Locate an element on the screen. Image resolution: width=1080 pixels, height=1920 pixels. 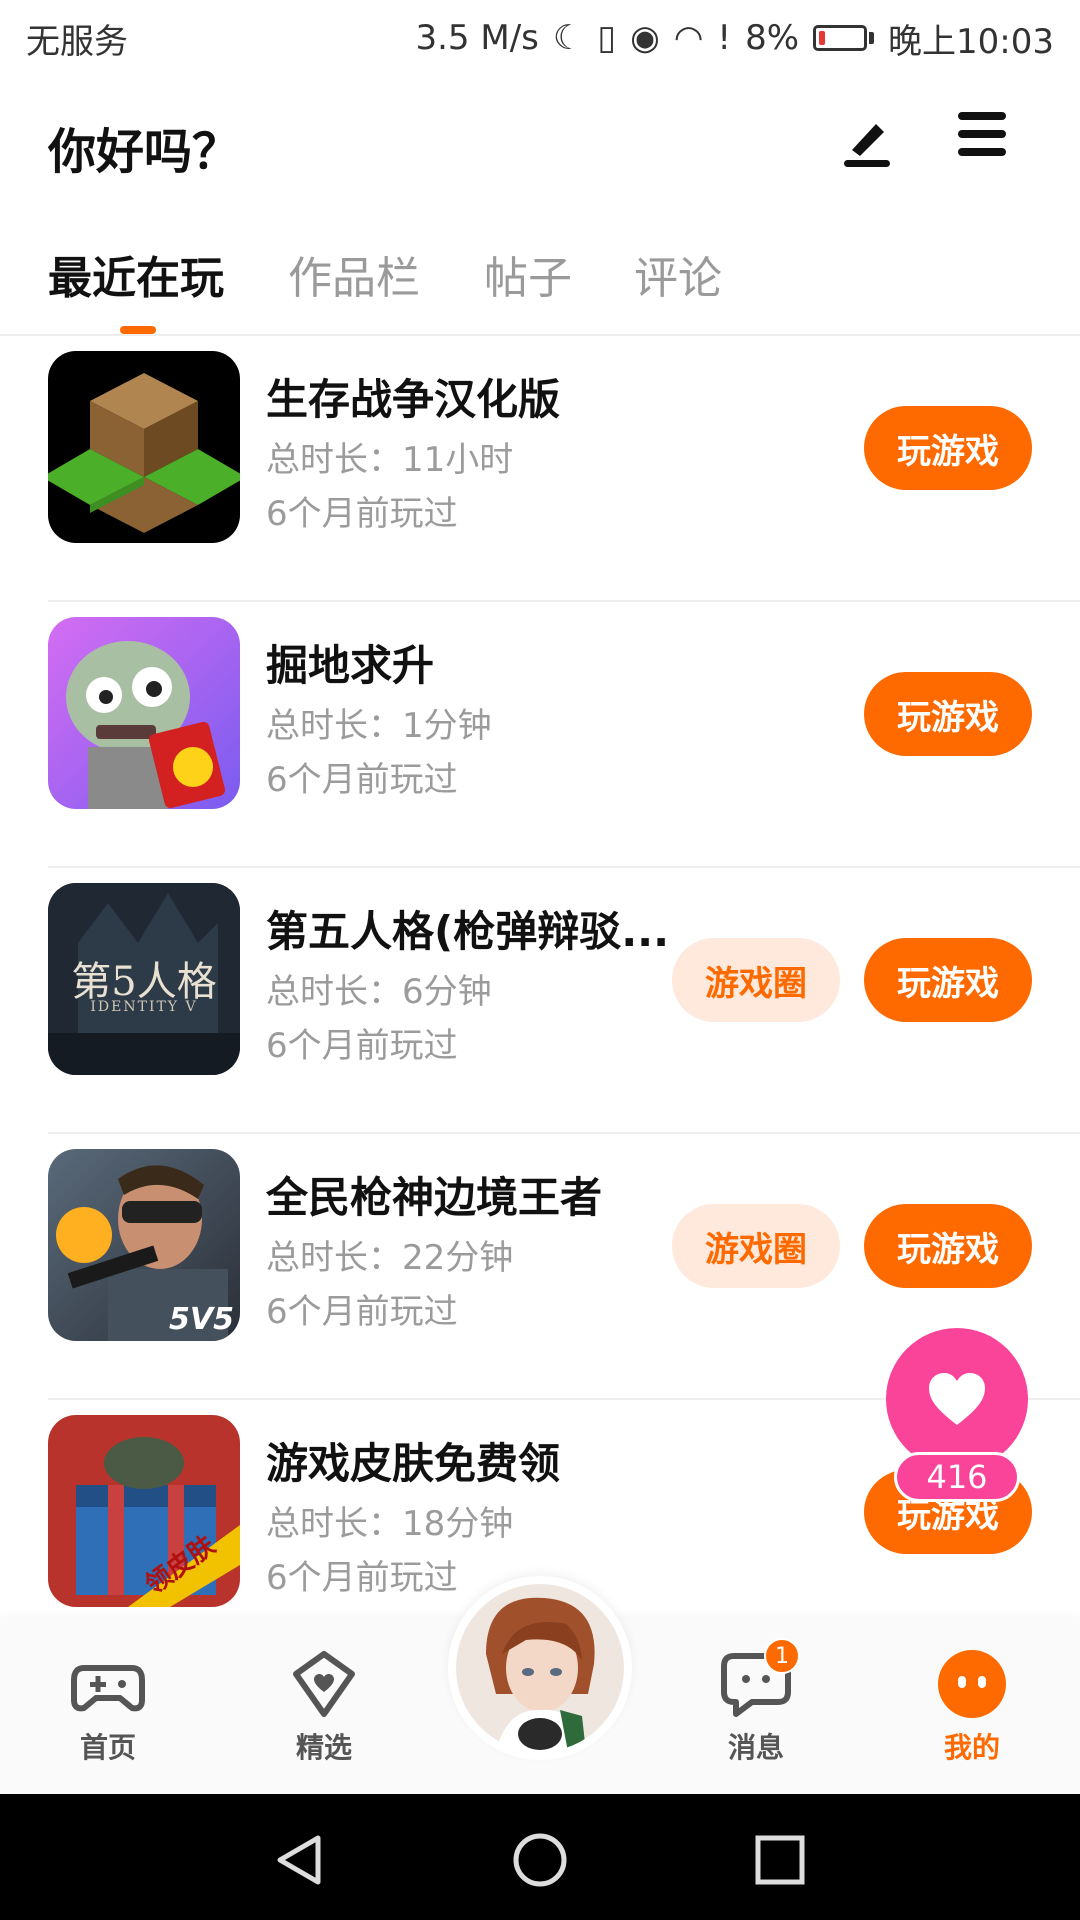
play-duration: 总时长：6分钟 is located at coordinates (379, 992).